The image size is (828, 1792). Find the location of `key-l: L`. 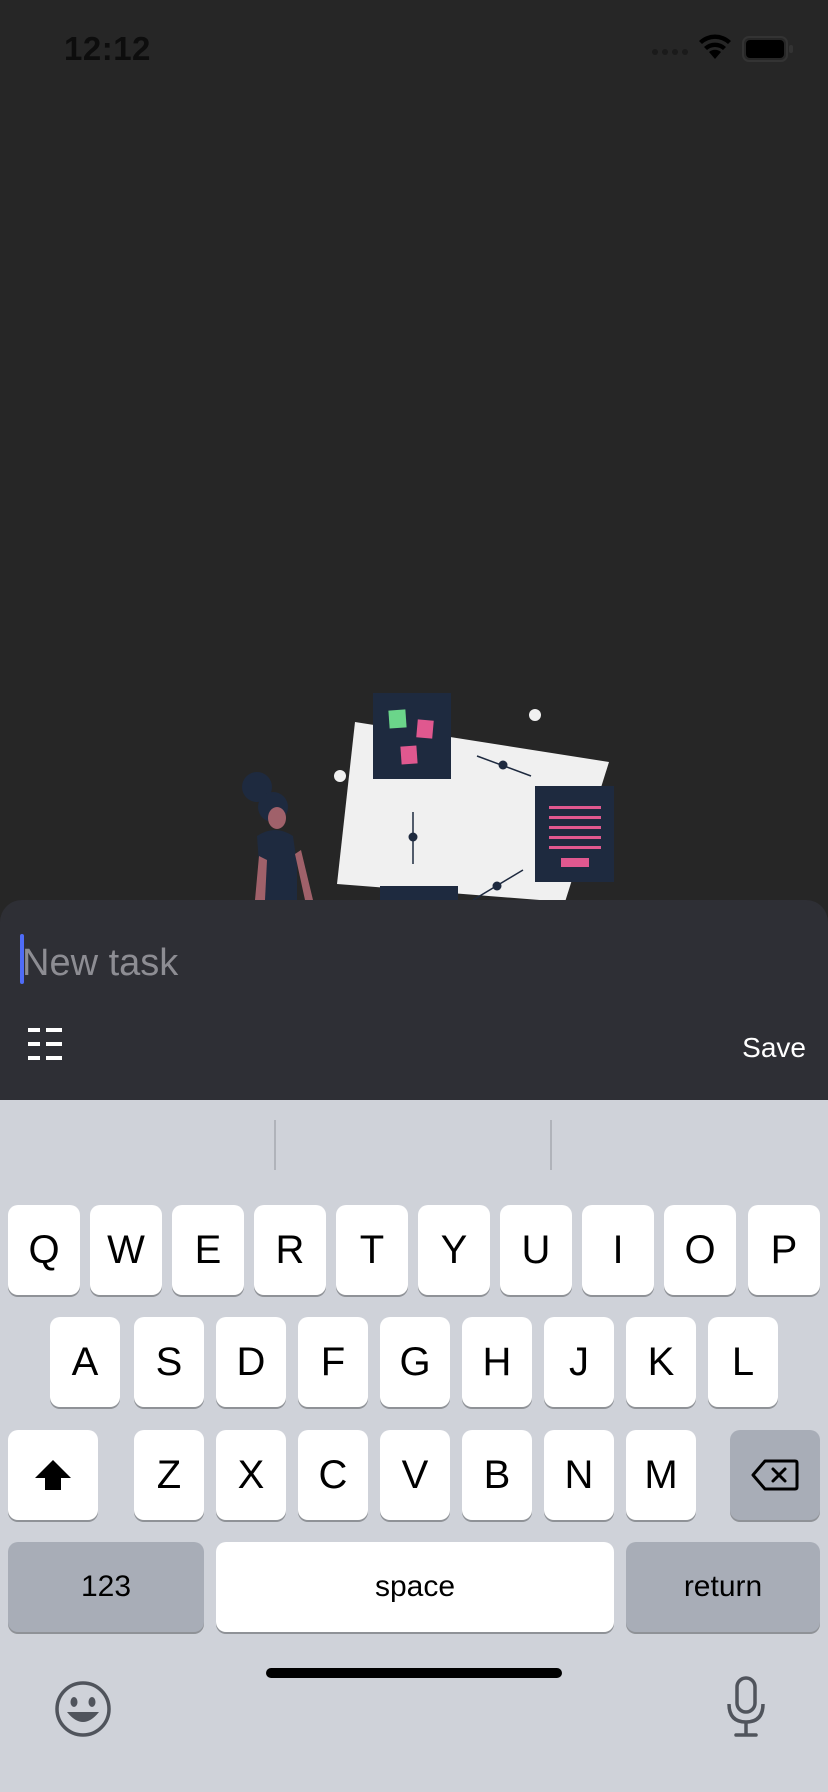

key-l: L is located at coordinates (743, 1362).